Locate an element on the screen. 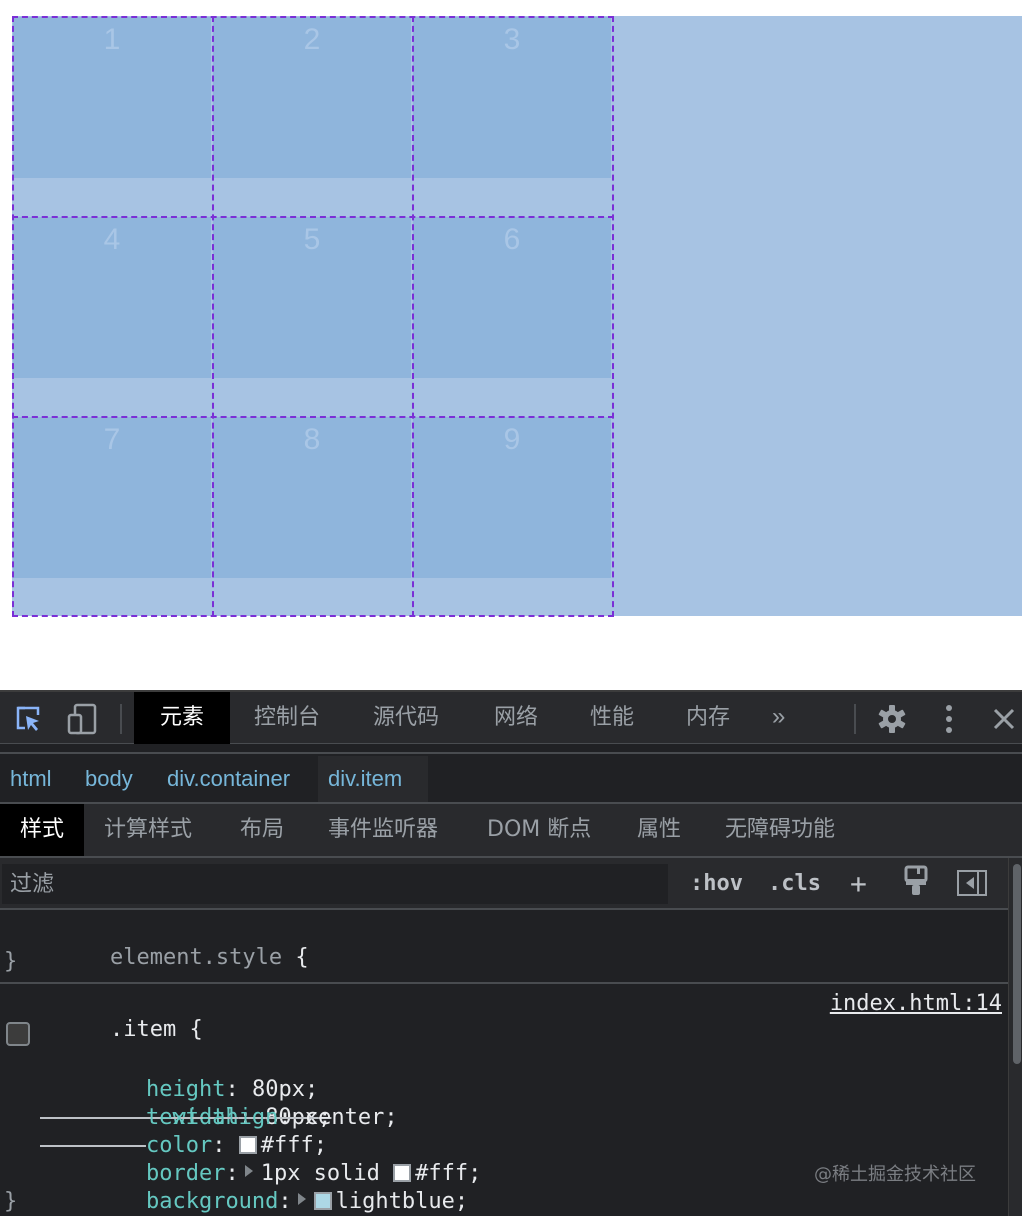  subtab-properties: 属性 is located at coordinates (659, 830).